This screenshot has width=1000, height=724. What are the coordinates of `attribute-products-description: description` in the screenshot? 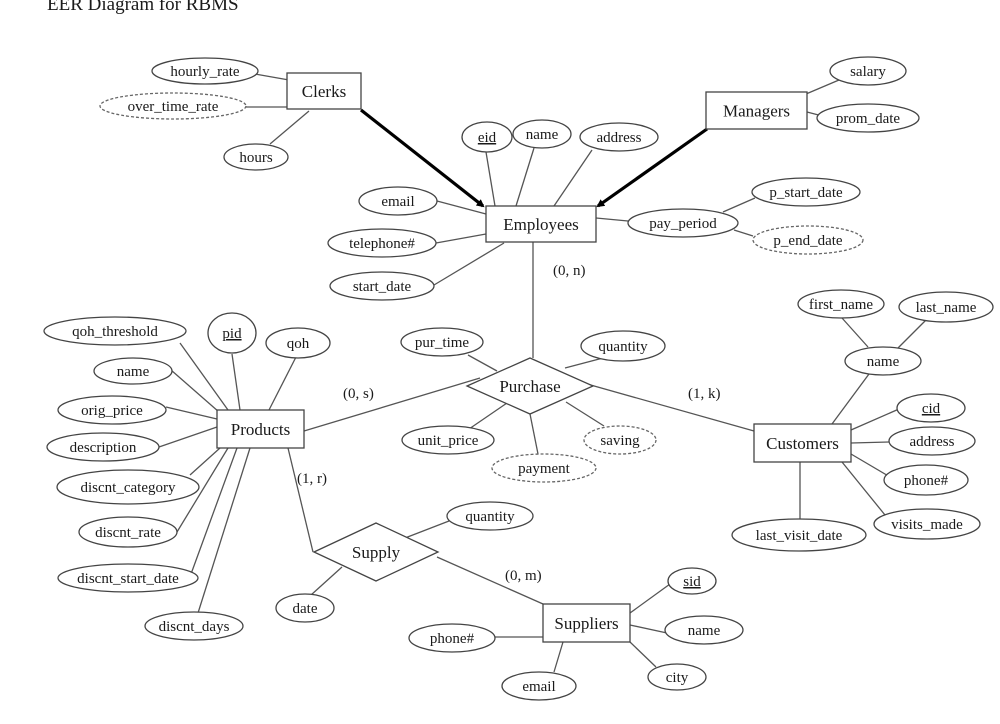 It's located at (103, 447).